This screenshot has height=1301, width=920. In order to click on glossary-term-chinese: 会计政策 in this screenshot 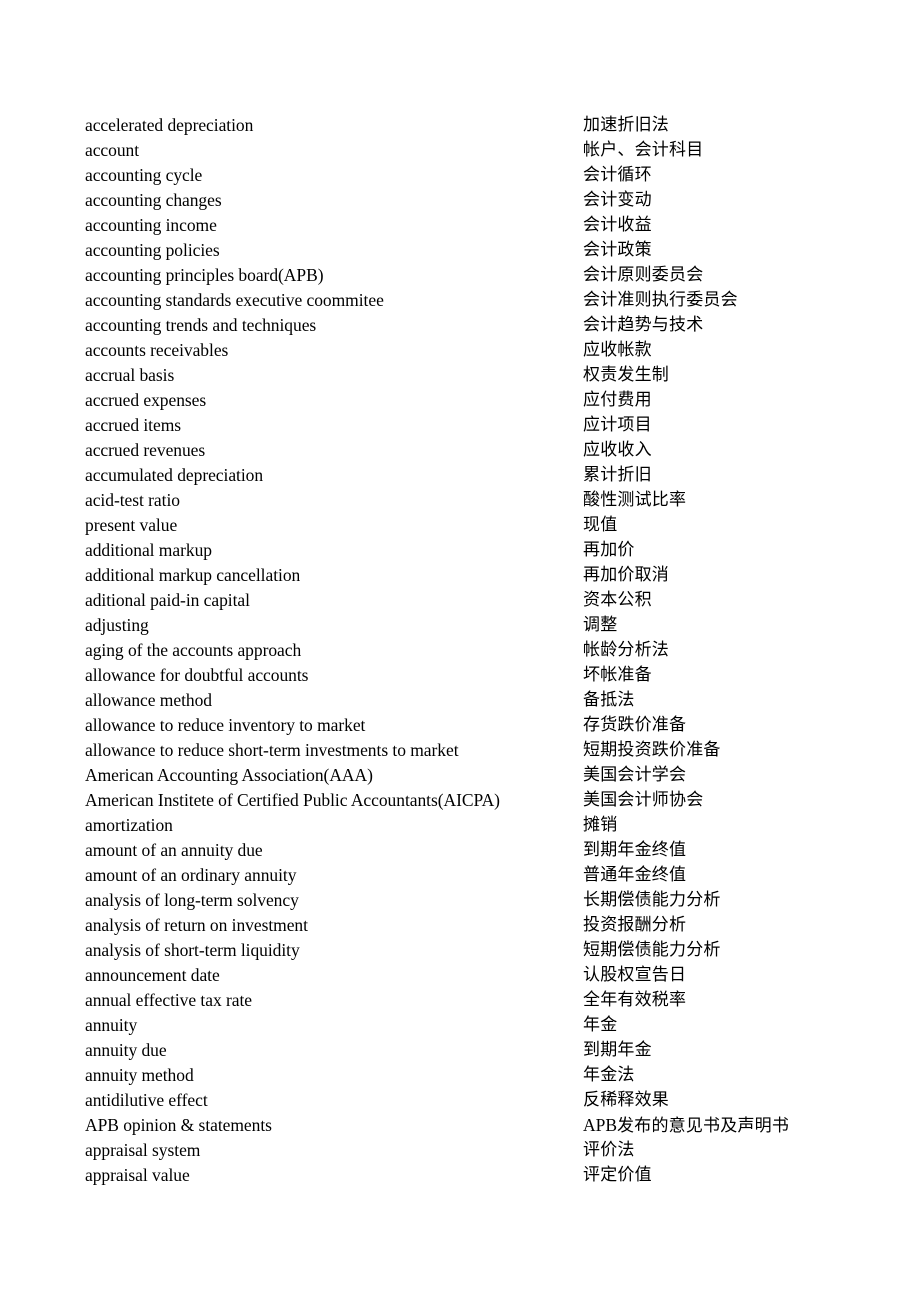, I will do `click(617, 250)`.